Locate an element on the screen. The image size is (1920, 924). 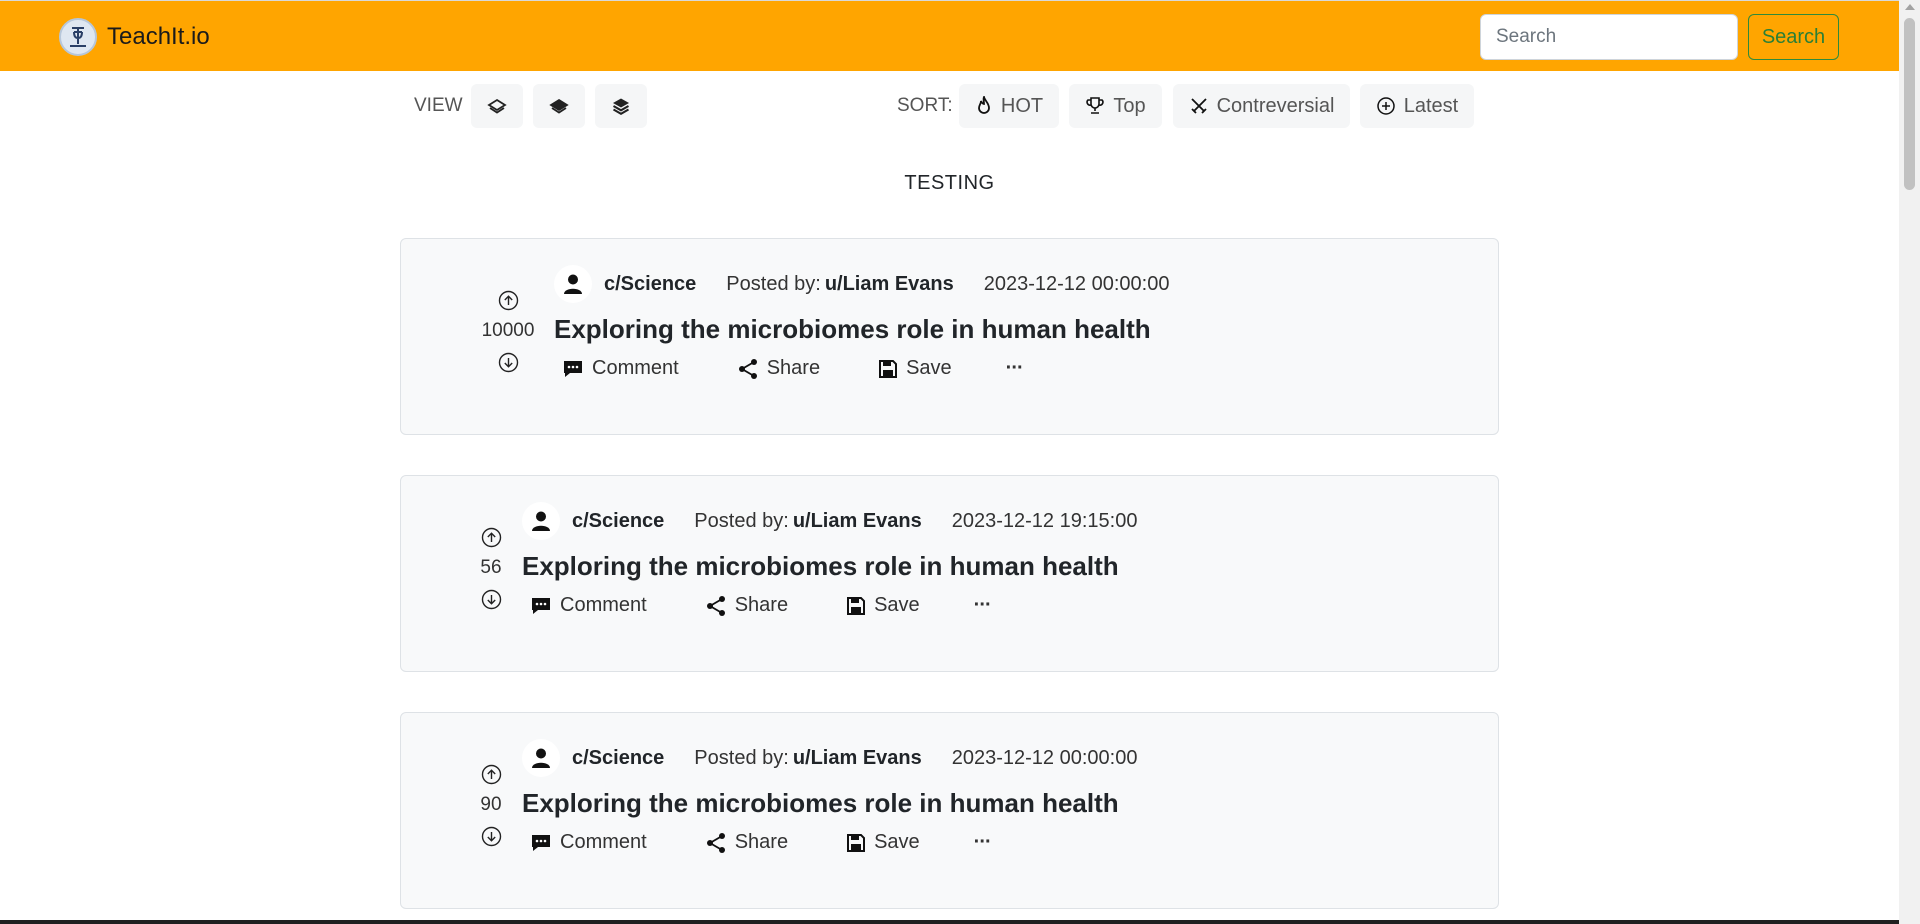
crossed-swords-icon is located at coordinates (1199, 106).